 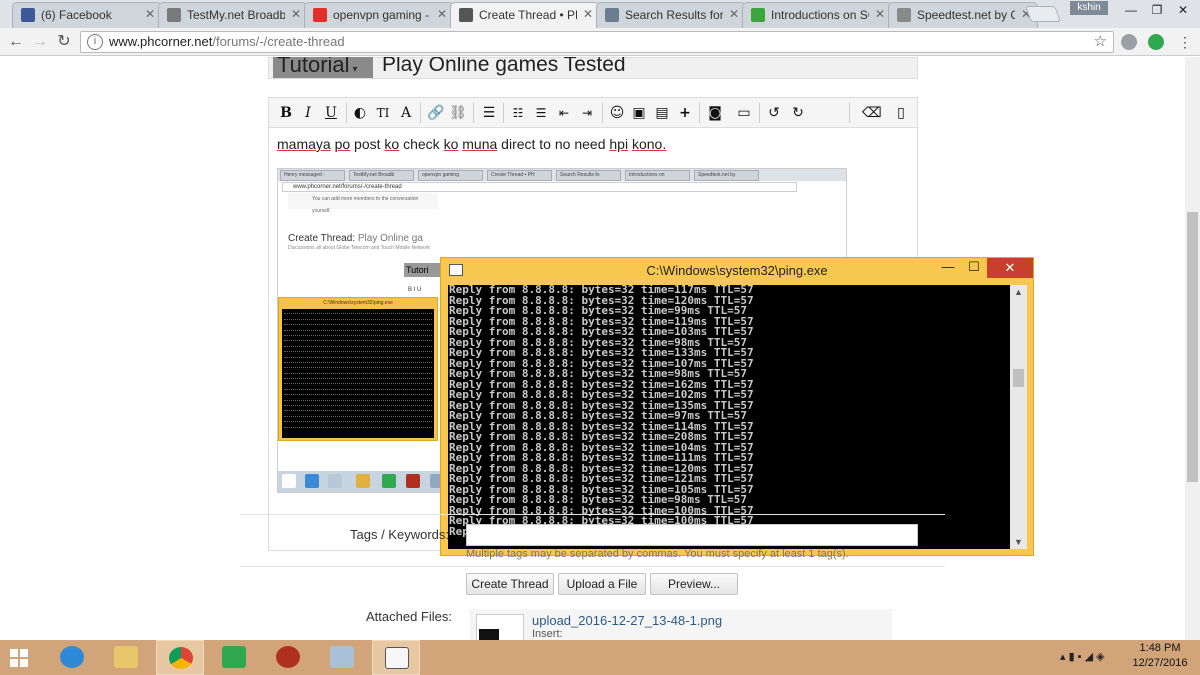 What do you see at coordinates (458, 113) in the screenshot?
I see `unlink-icon: ⛓` at bounding box center [458, 113].